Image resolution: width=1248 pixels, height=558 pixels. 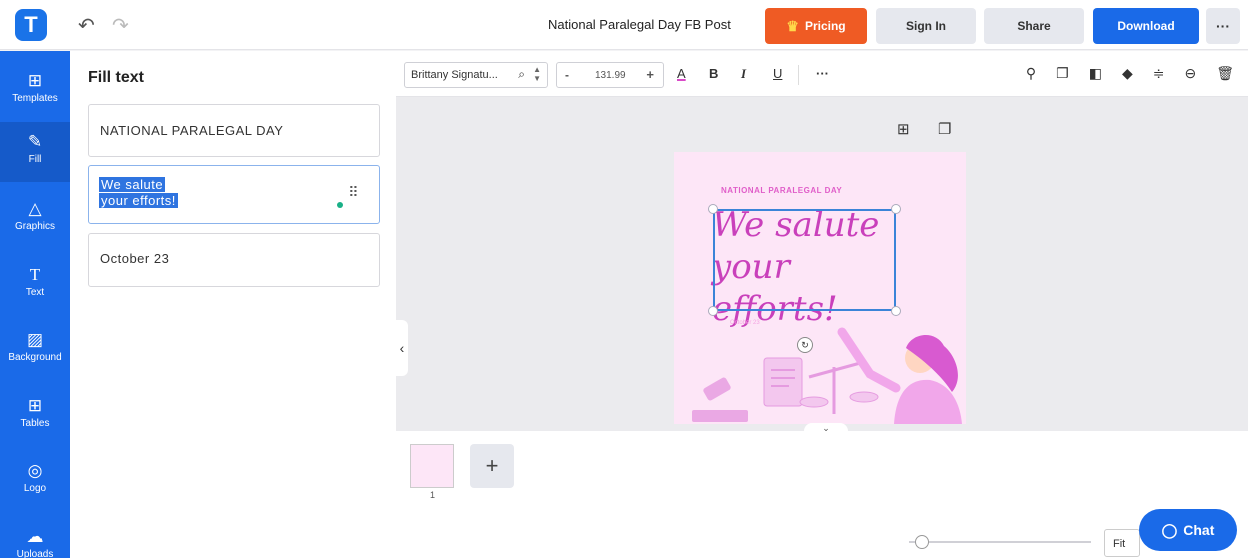 What do you see at coordinates (650, 74) in the screenshot?
I see `increase-size-button: +` at bounding box center [650, 74].